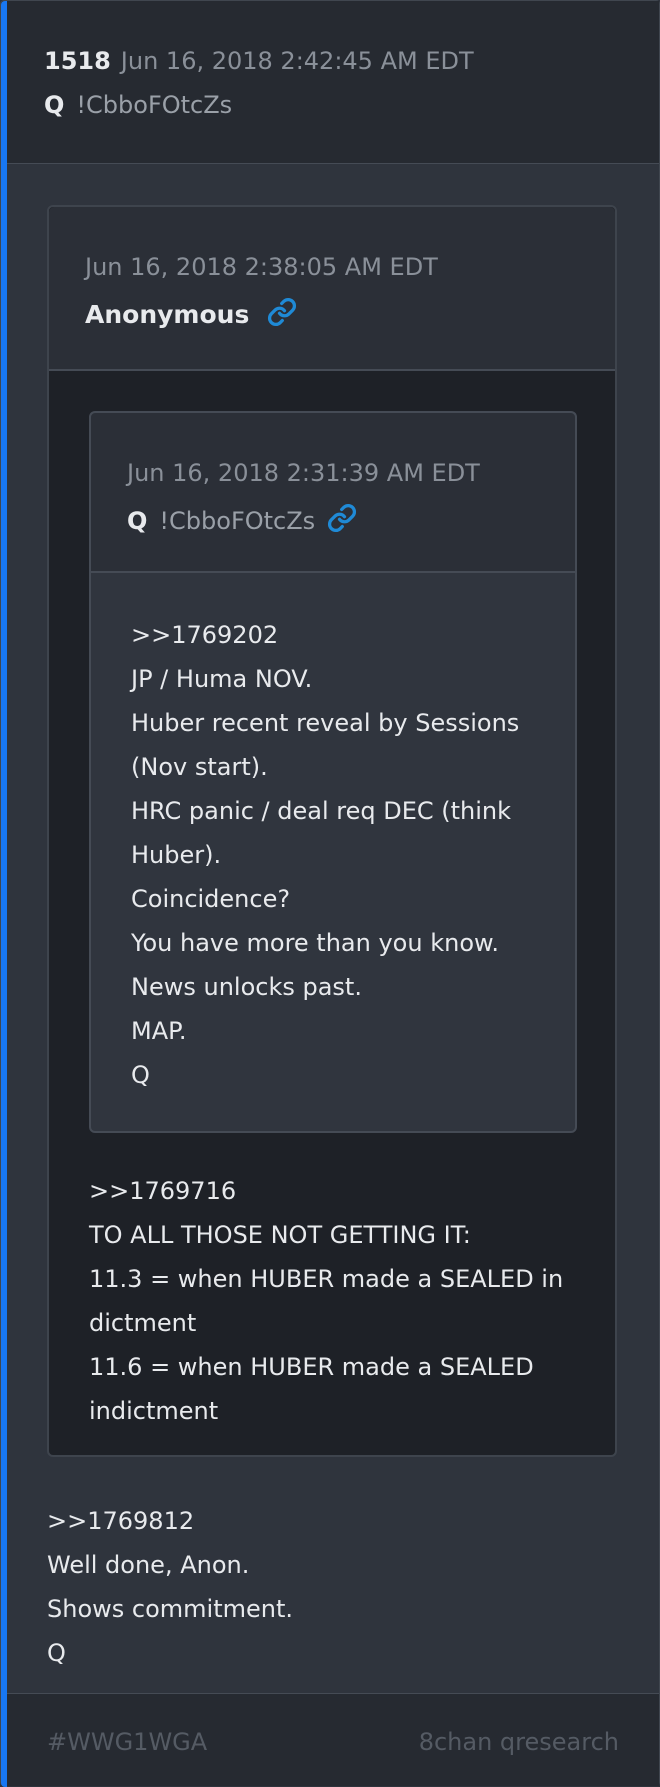 The image size is (660, 1787). I want to click on post-author-line: Q !CbboFOtcZs, so click(138, 105).